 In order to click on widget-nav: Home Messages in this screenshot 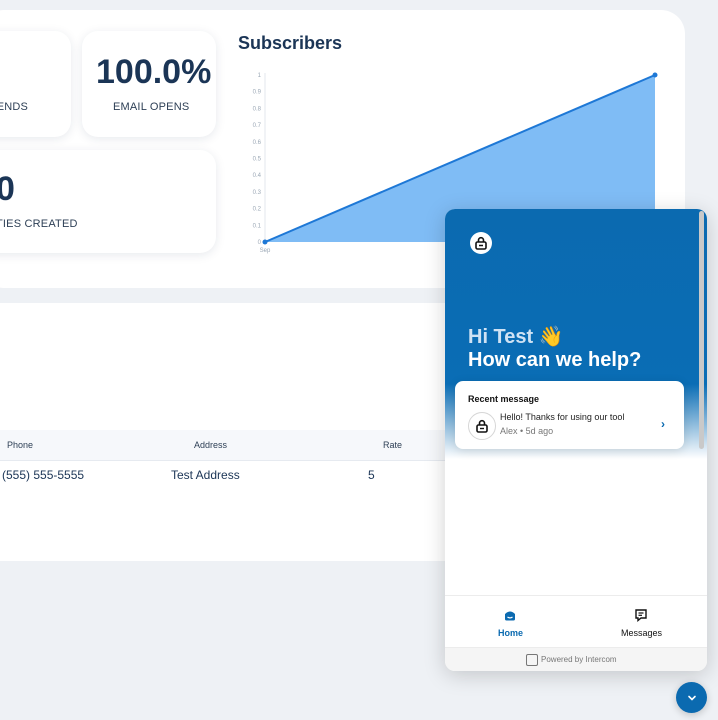, I will do `click(576, 621)`.